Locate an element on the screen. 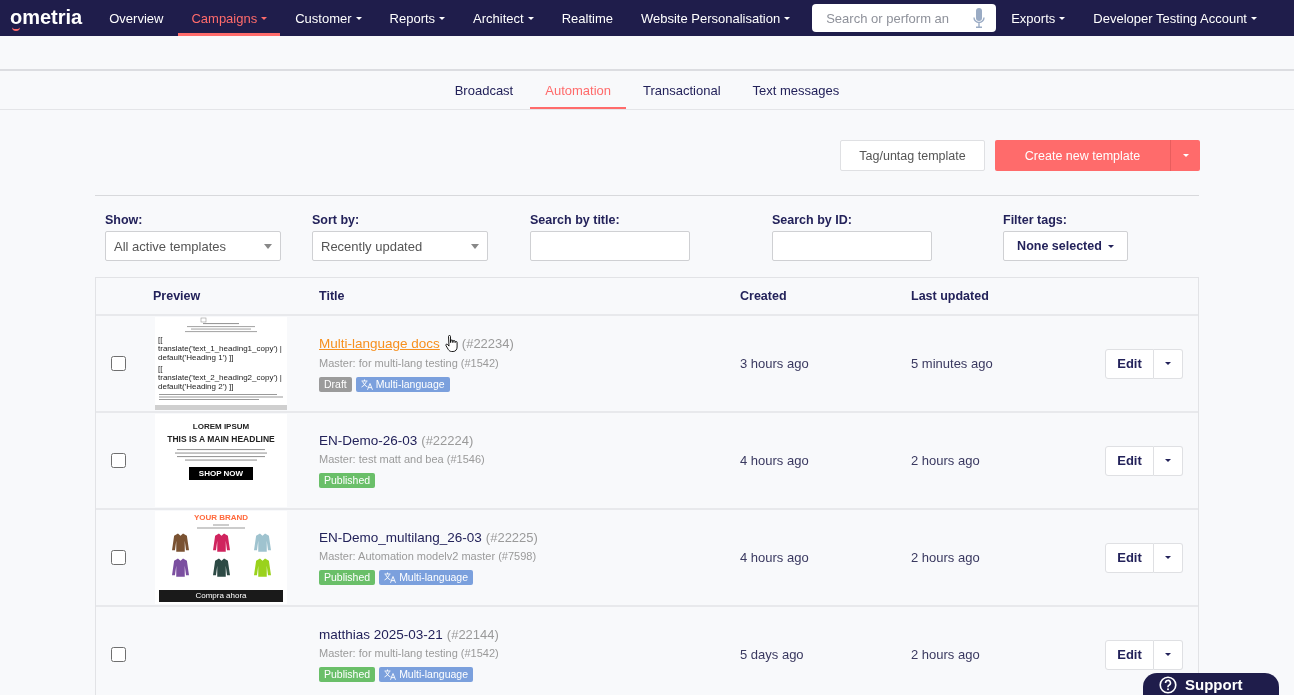  nav-menu-item: Architect is located at coordinates (503, 18).